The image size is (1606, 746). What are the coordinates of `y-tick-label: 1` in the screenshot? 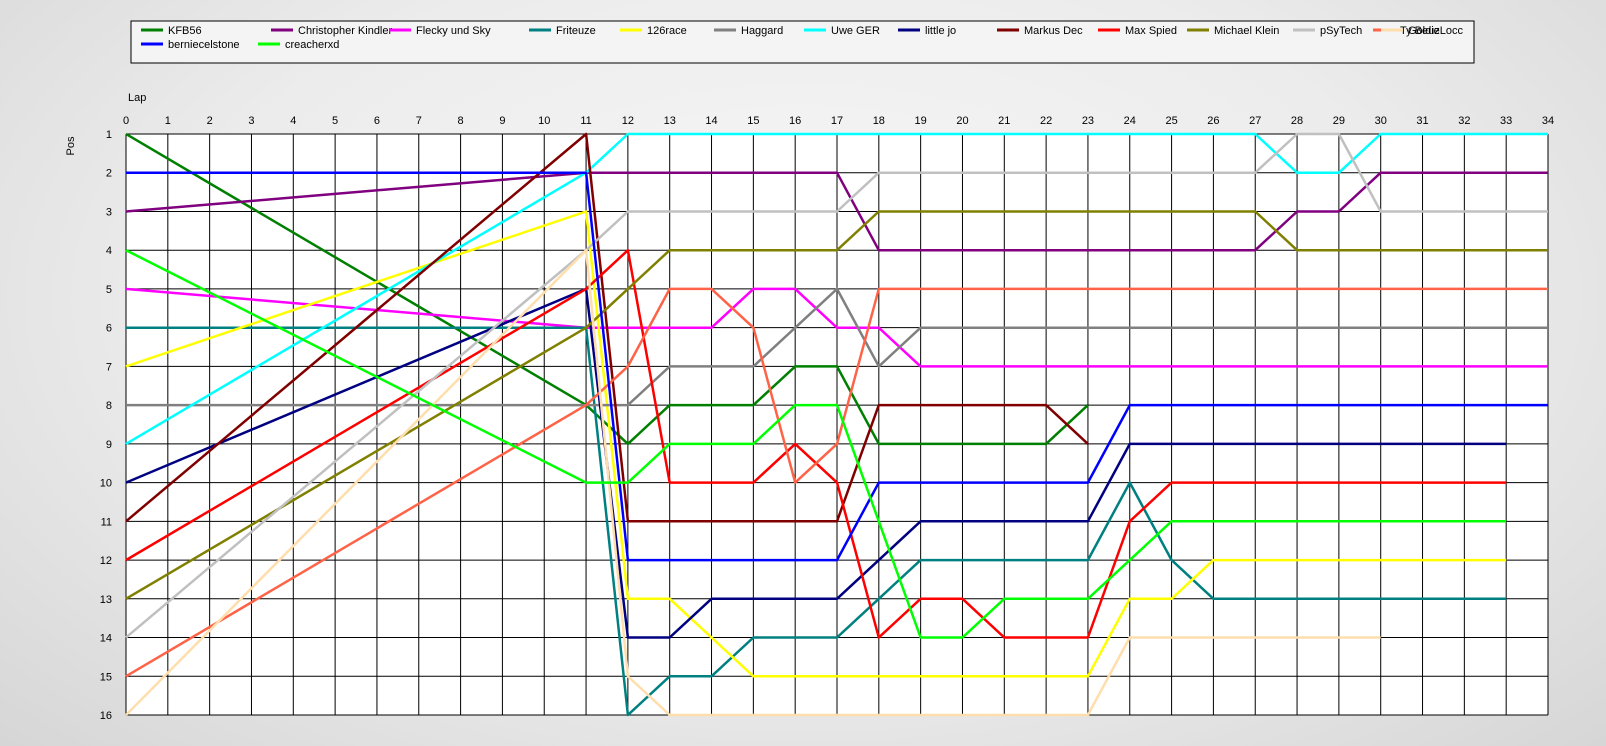 It's located at (109, 135).